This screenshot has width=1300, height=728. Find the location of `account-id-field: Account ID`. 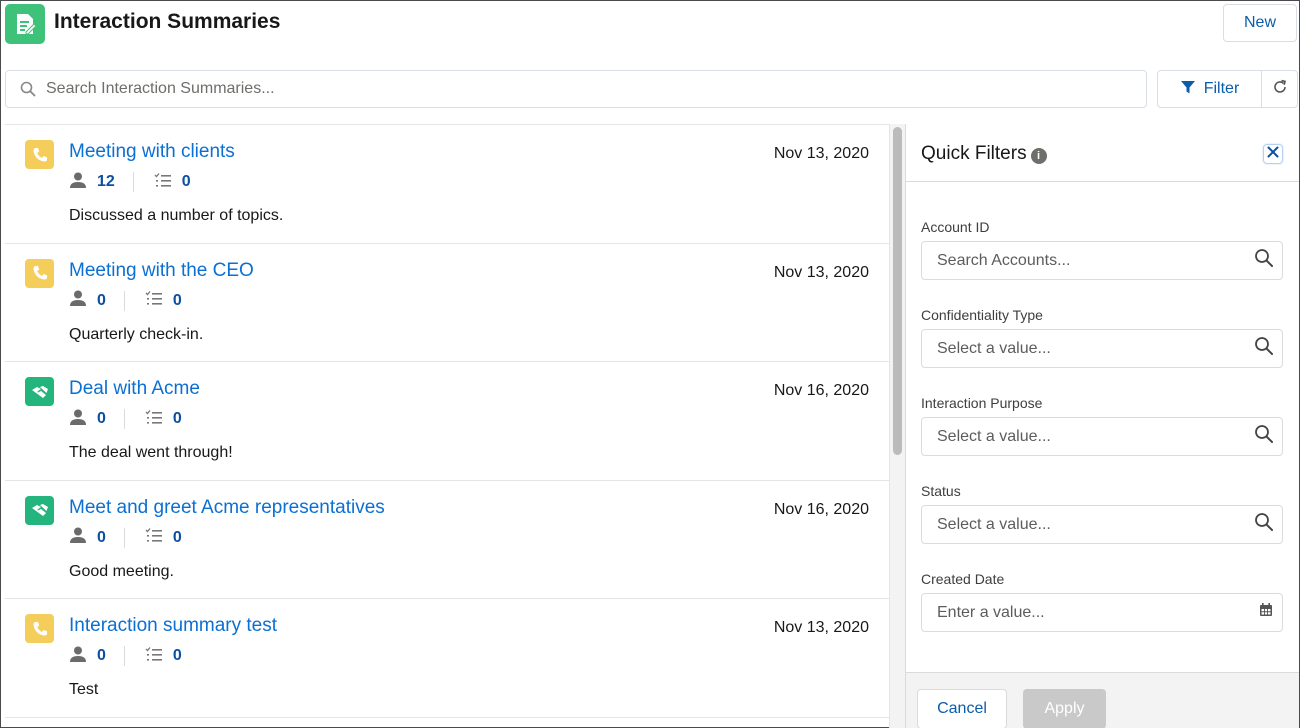

account-id-field: Account ID is located at coordinates (1102, 249).